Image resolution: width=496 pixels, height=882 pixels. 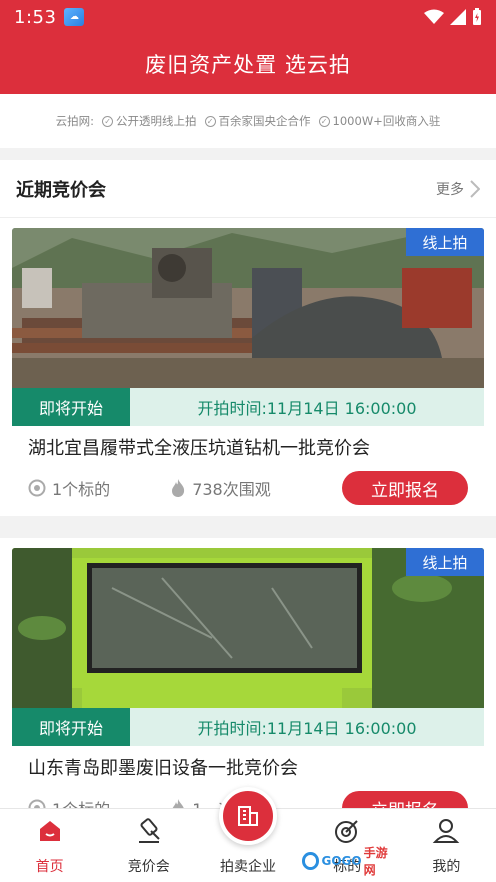 What do you see at coordinates (375, 861) in the screenshot?
I see `watermark-suffix: 手游网` at bounding box center [375, 861].